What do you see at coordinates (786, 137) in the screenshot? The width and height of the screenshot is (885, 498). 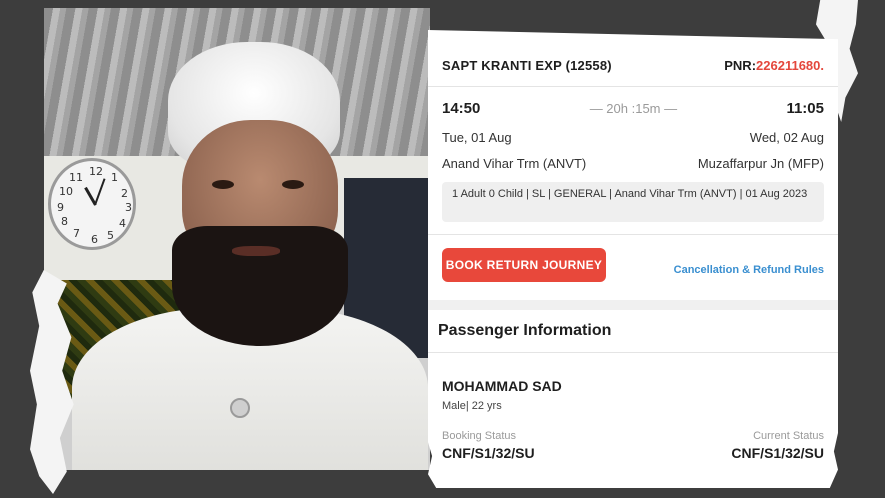 I see `arrival-date: Wed, 02 Aug` at bounding box center [786, 137].